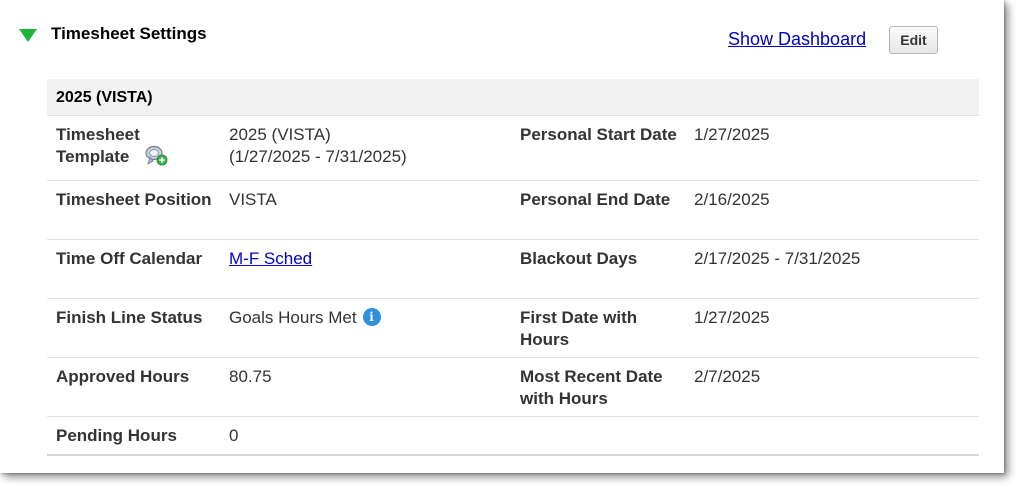  What do you see at coordinates (513, 436) in the screenshot?
I see `table-row: Pending Hours 0` at bounding box center [513, 436].